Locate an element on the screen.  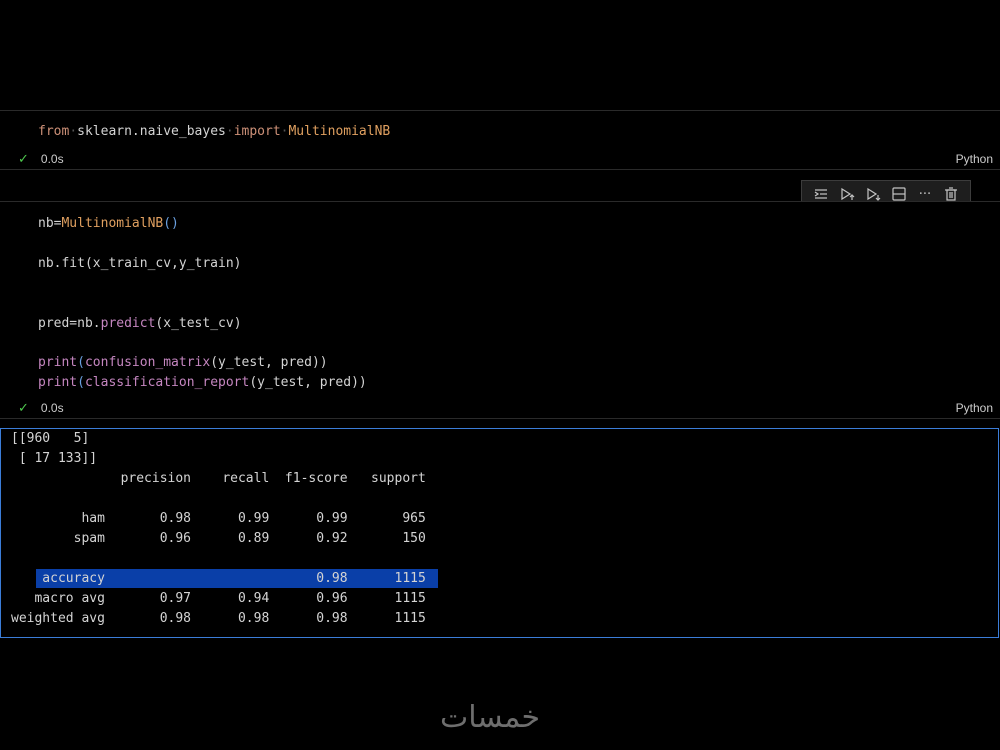
code-token: predict is located at coordinates (128, 323).